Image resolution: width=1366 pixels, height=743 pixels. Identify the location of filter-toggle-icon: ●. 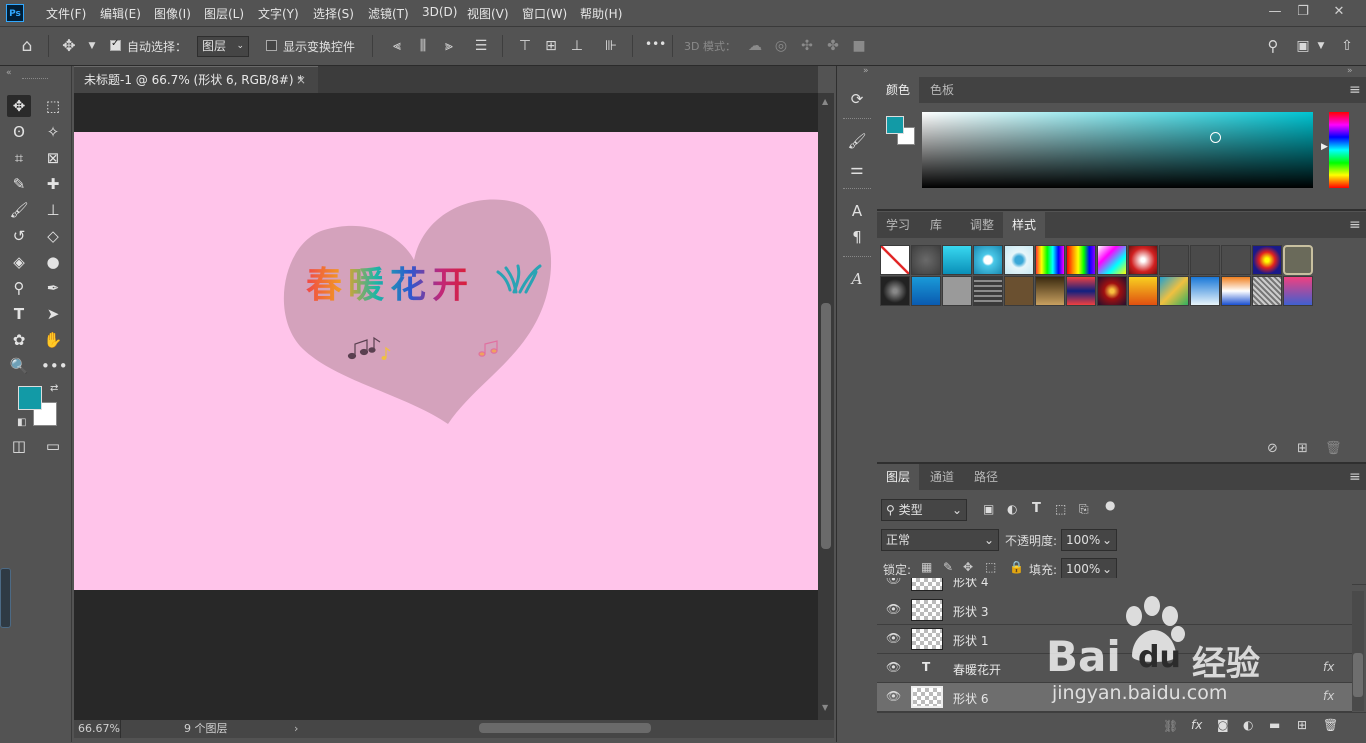
(1110, 505).